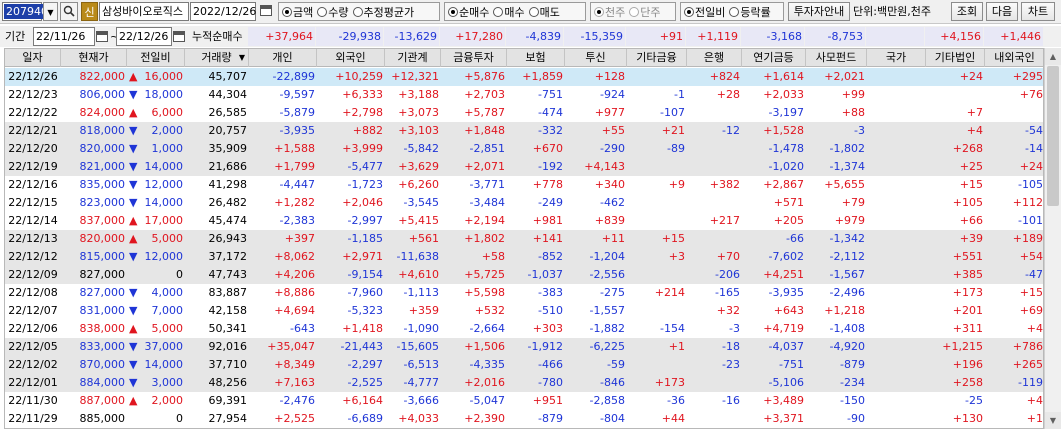 The width and height of the screenshot is (1061, 429). Describe the element at coordinates (1053, 136) in the screenshot. I see `scrollbar-thumb` at that location.